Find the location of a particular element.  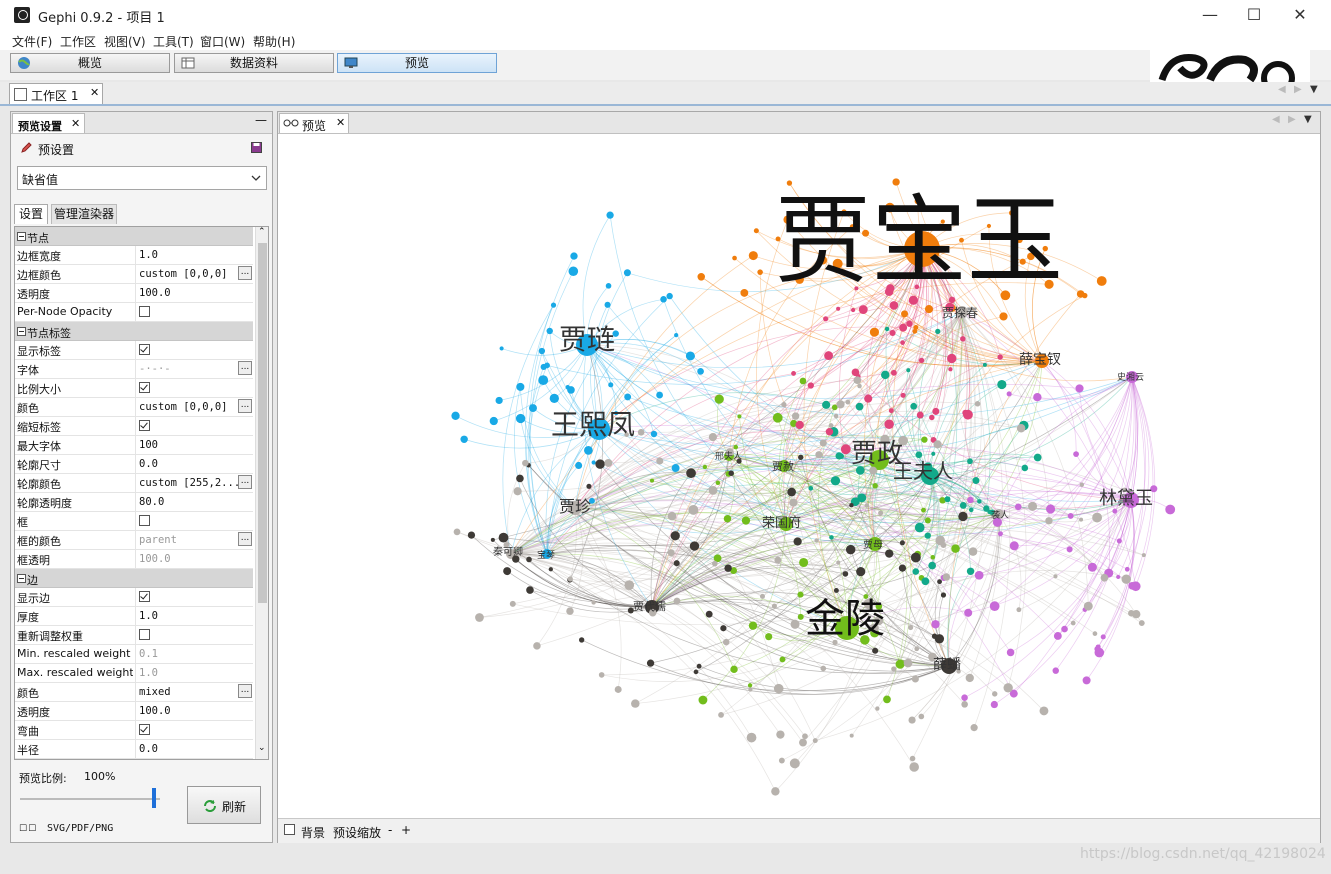

save-preset-icon is located at coordinates (256, 147).